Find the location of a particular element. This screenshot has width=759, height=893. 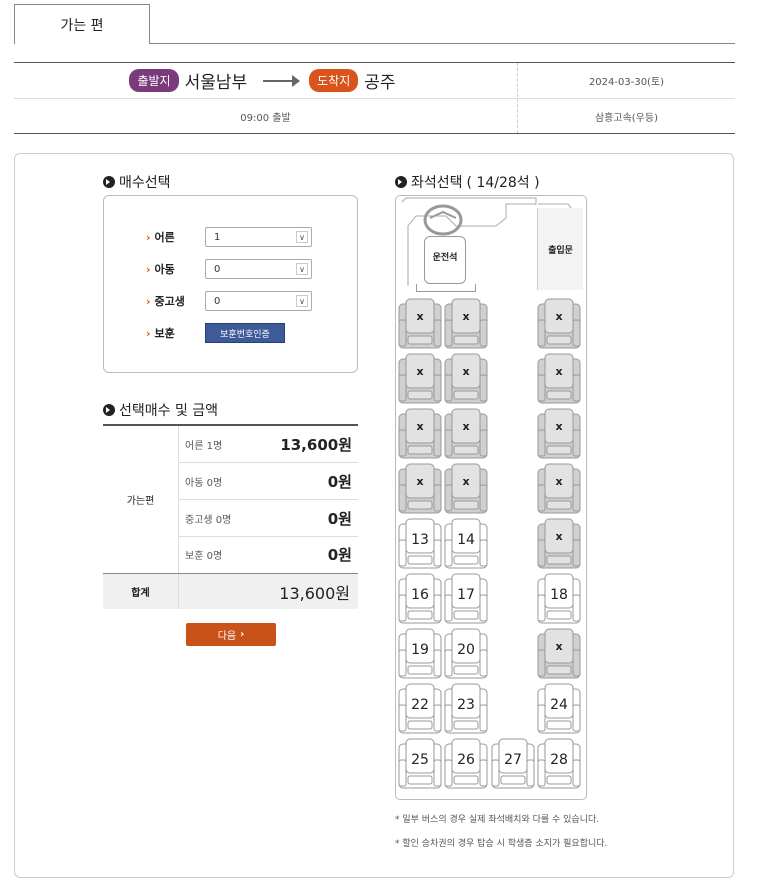

seat-23: 23 is located at coordinates (466, 709).